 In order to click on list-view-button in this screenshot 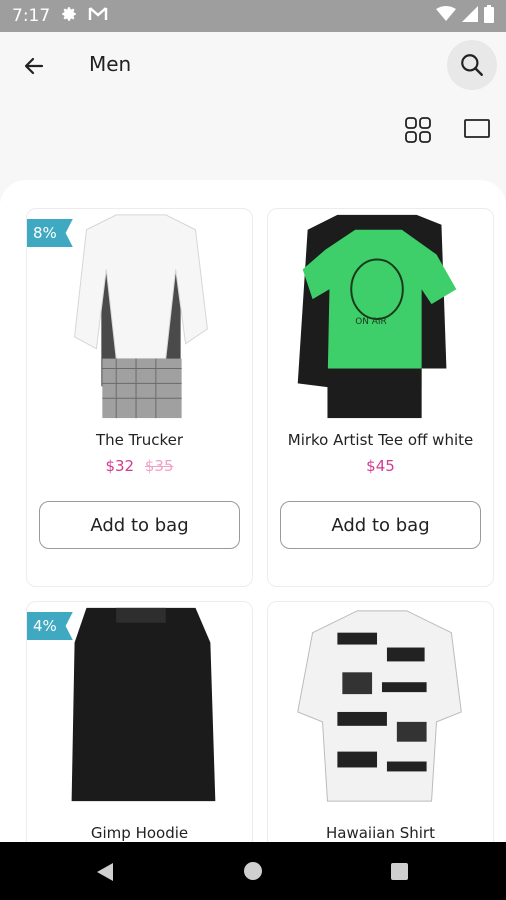, I will do `click(477, 130)`.